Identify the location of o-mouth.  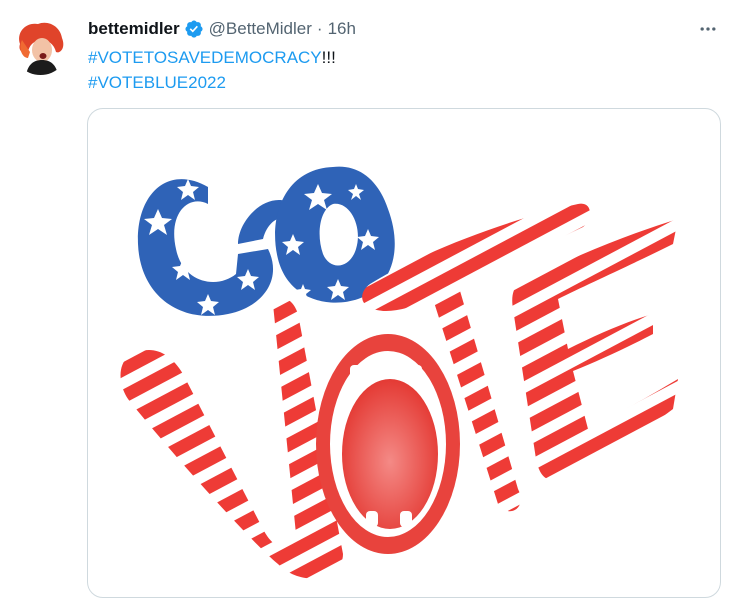
(388, 444).